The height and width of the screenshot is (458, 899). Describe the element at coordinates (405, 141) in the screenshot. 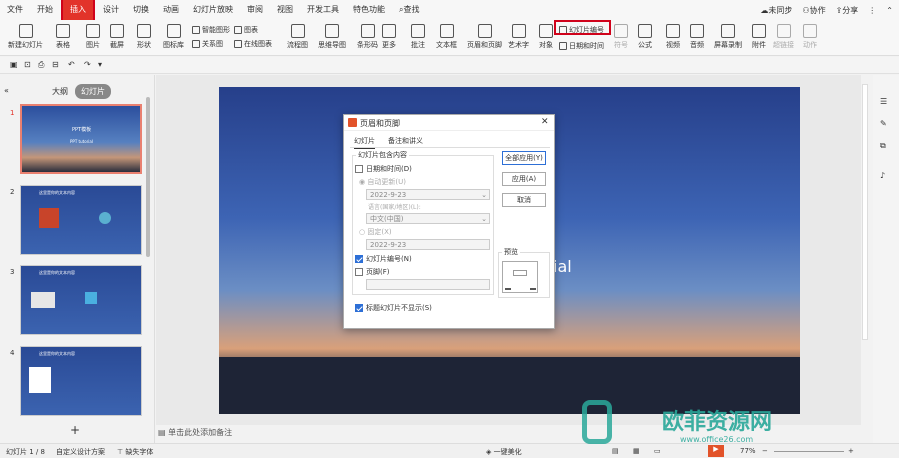

I see `tab-notes: 备注和讲义` at that location.